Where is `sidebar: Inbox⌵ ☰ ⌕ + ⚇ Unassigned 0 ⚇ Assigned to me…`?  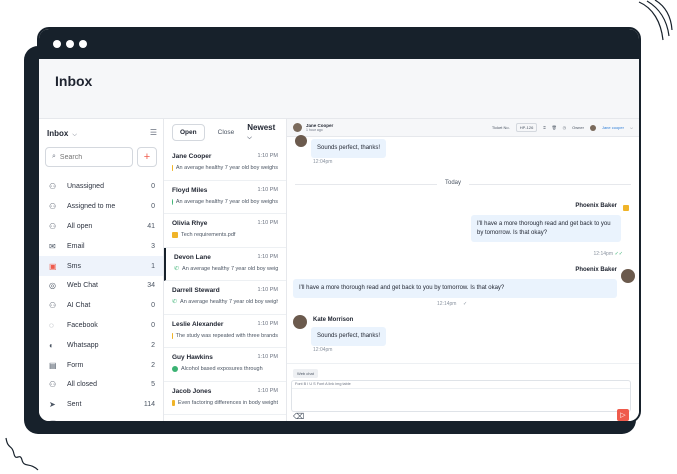 sidebar: Inbox⌵ ☰ ⌕ + ⚇ Unassigned 0 ⚇ Assigned to me… is located at coordinates (101, 270).